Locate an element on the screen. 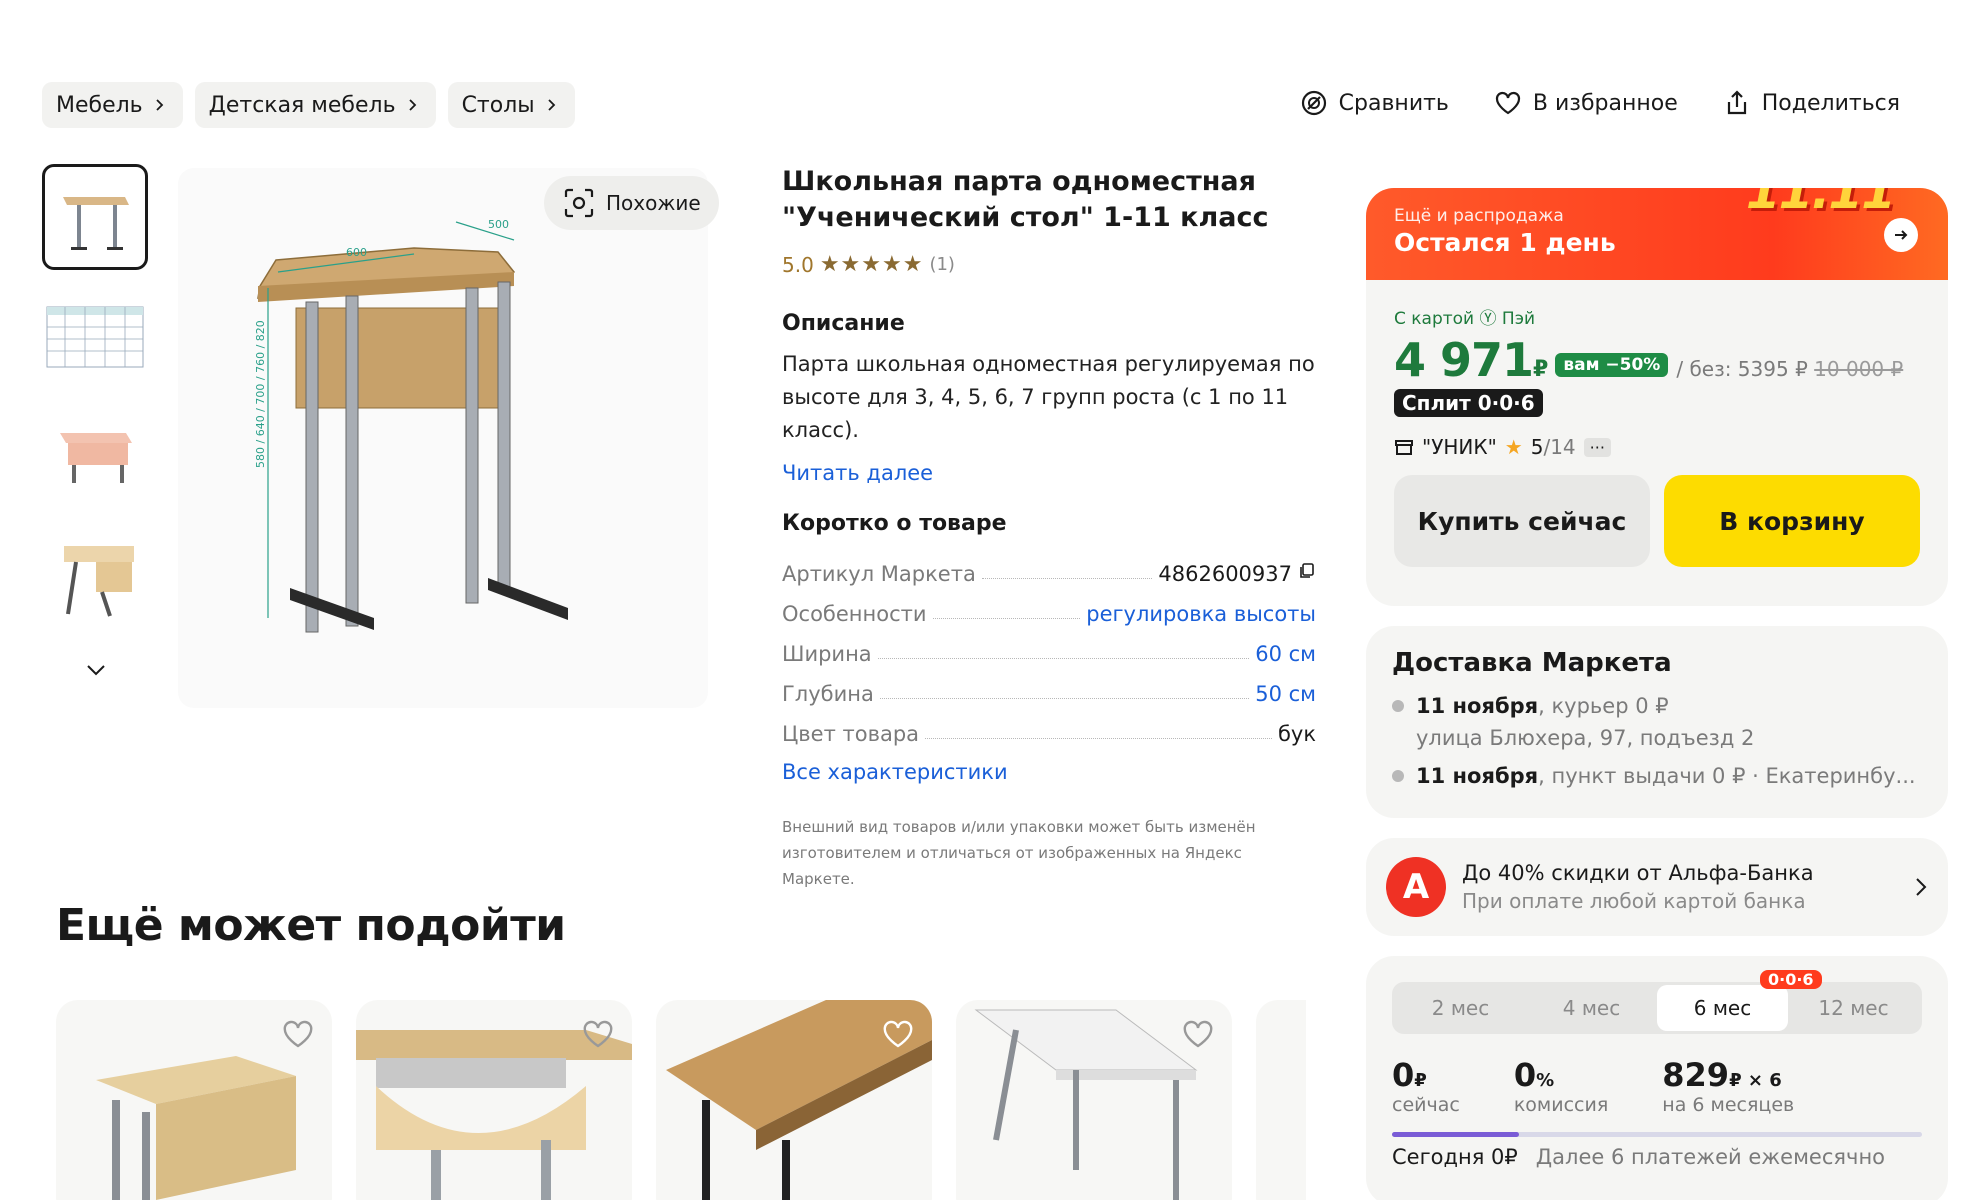  breadcrumb-item-kids-furniture: Детская мебель is located at coordinates (315, 105).